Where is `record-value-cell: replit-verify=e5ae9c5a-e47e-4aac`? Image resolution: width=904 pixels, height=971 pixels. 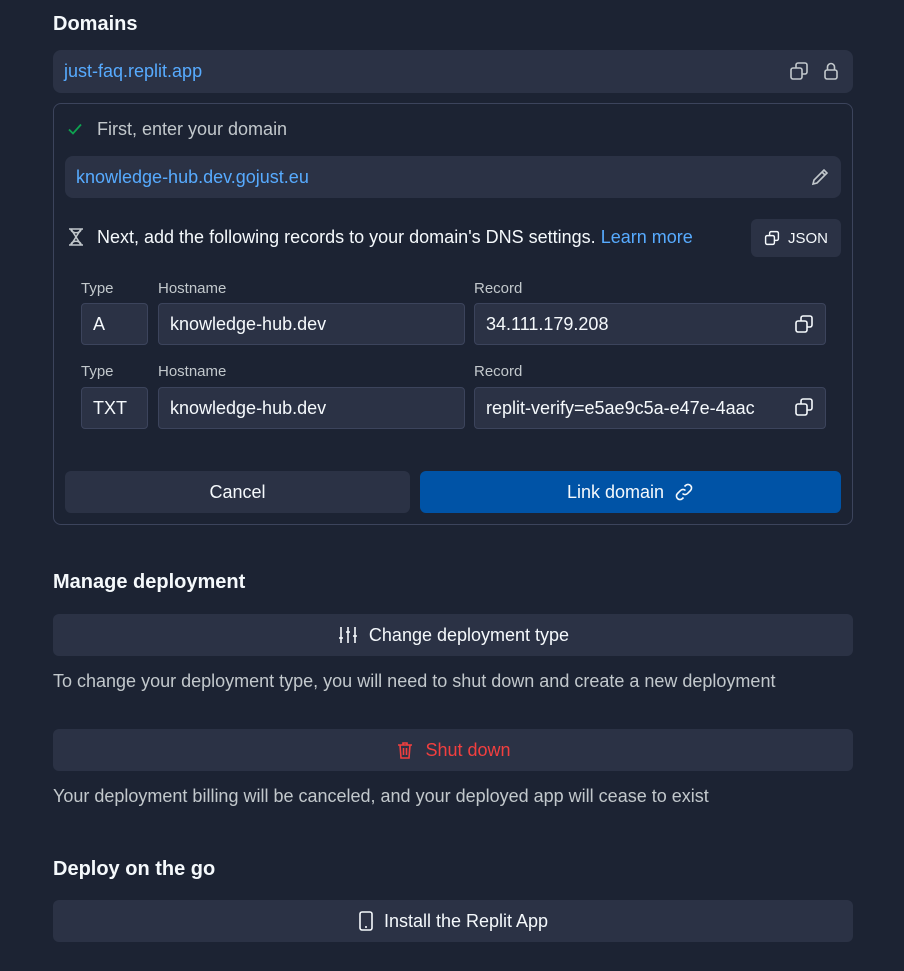
record-value-cell: replit-verify=e5ae9c5a-e47e-4aac is located at coordinates (650, 408).